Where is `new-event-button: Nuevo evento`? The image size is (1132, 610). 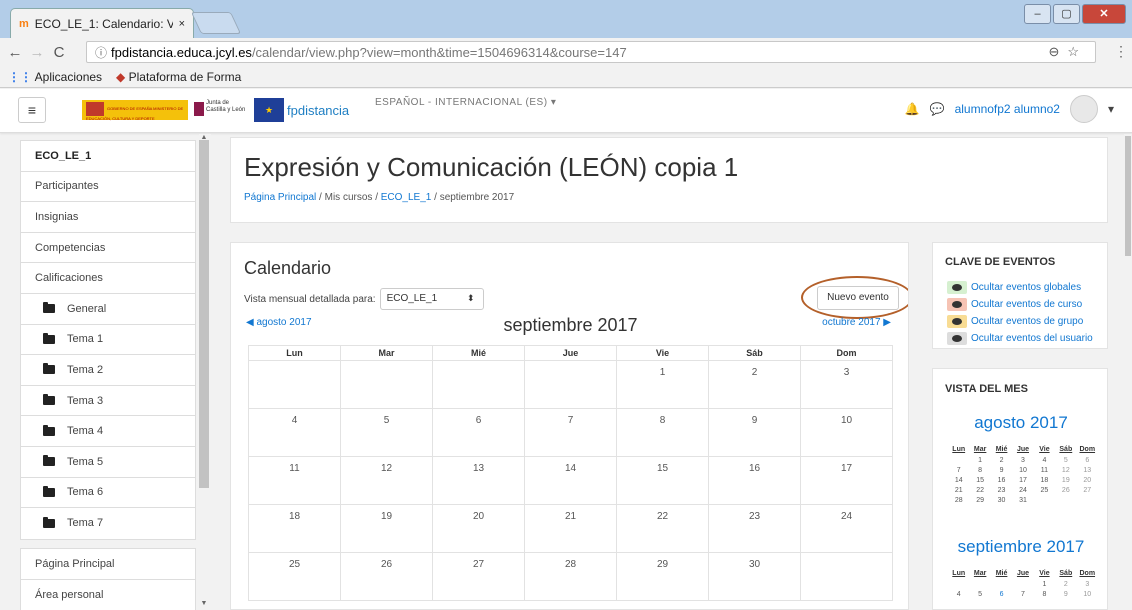 new-event-button: Nuevo evento is located at coordinates (858, 298).